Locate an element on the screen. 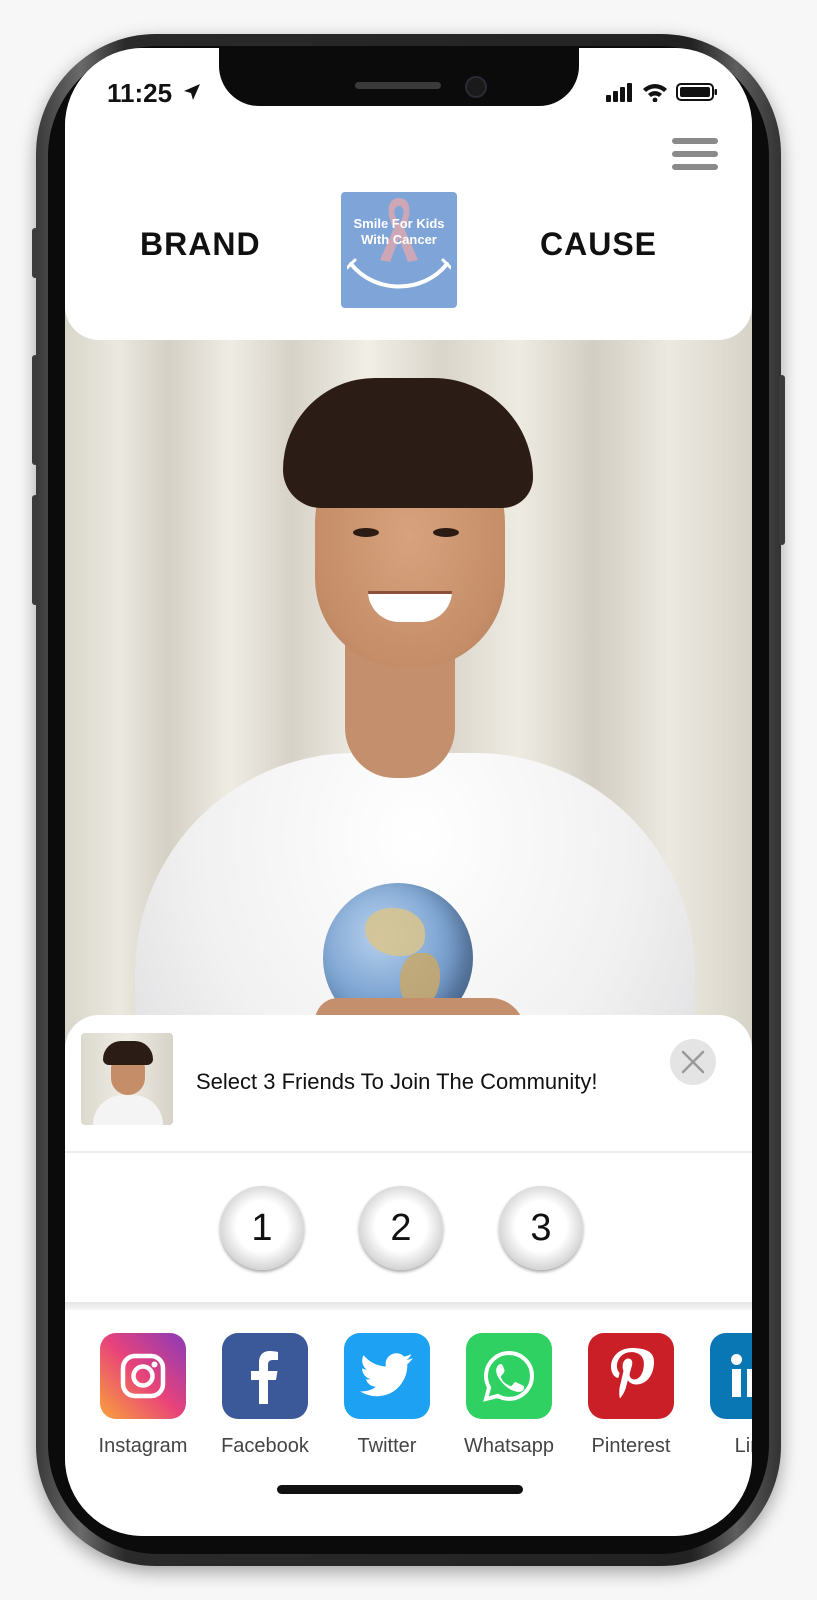  brand-tab: BRAND is located at coordinates (200, 244).